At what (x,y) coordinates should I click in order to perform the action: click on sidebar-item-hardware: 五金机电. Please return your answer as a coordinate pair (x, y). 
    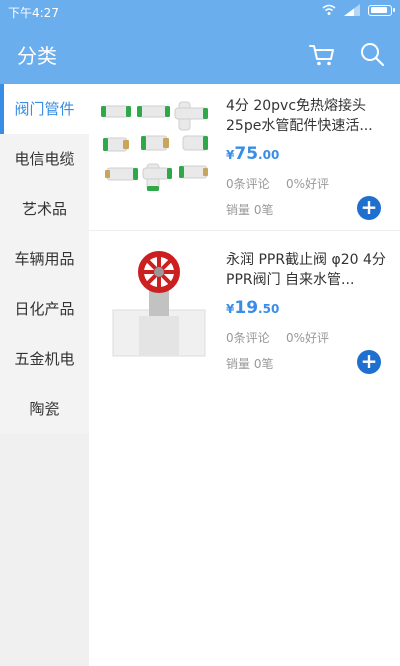
    Looking at the image, I should click on (44, 359).